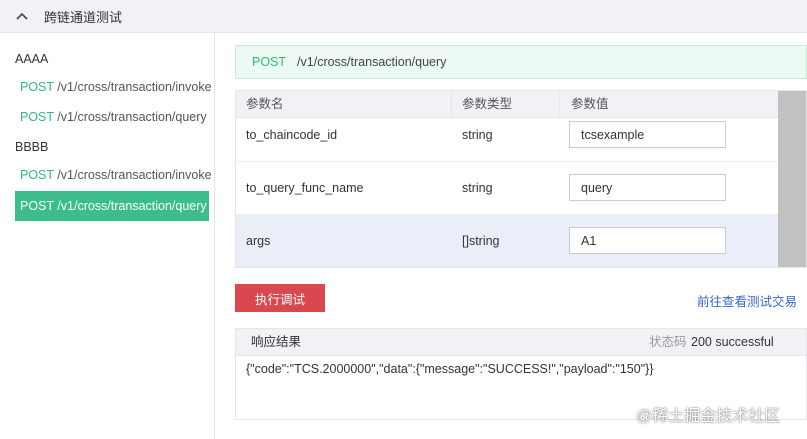 The width and height of the screenshot is (807, 439). I want to click on table-row-selected: args []string, so click(507, 241).